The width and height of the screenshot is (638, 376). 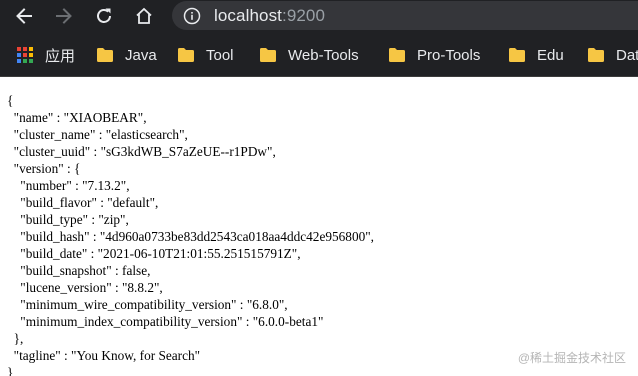 What do you see at coordinates (405, 15) in the screenshot?
I see `address-bar: localhost:9200` at bounding box center [405, 15].